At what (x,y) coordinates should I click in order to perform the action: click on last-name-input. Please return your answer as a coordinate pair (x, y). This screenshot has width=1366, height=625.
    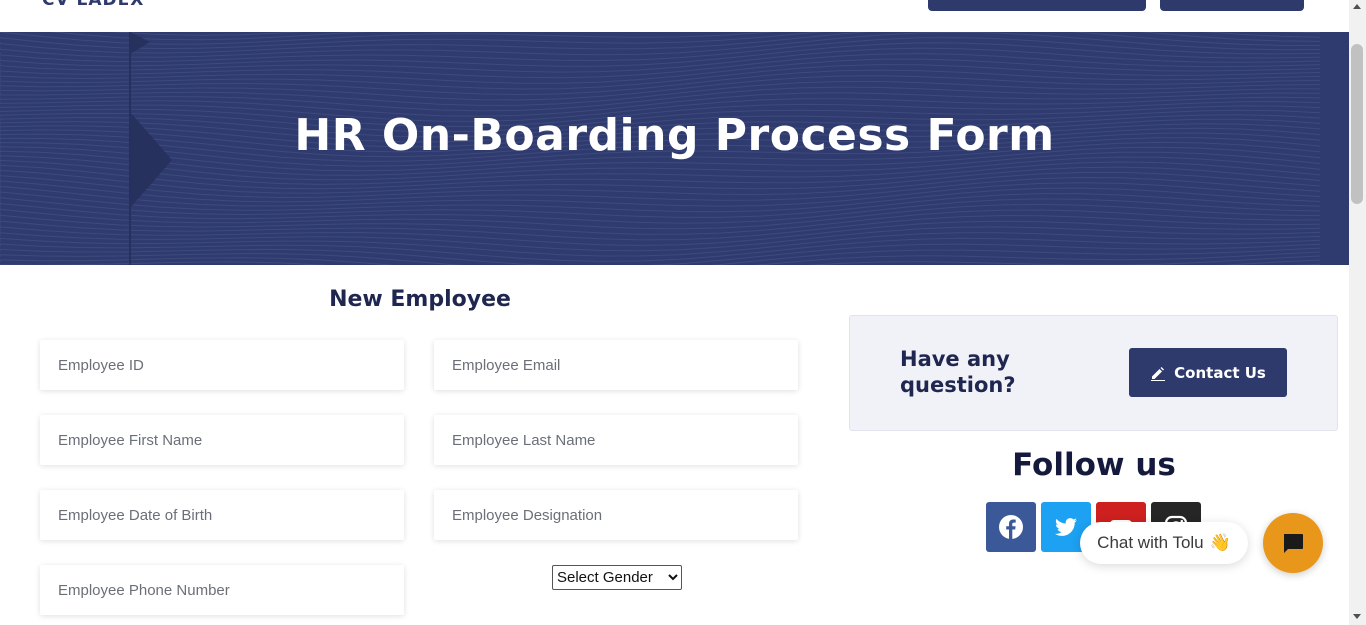
    Looking at the image, I should click on (616, 440).